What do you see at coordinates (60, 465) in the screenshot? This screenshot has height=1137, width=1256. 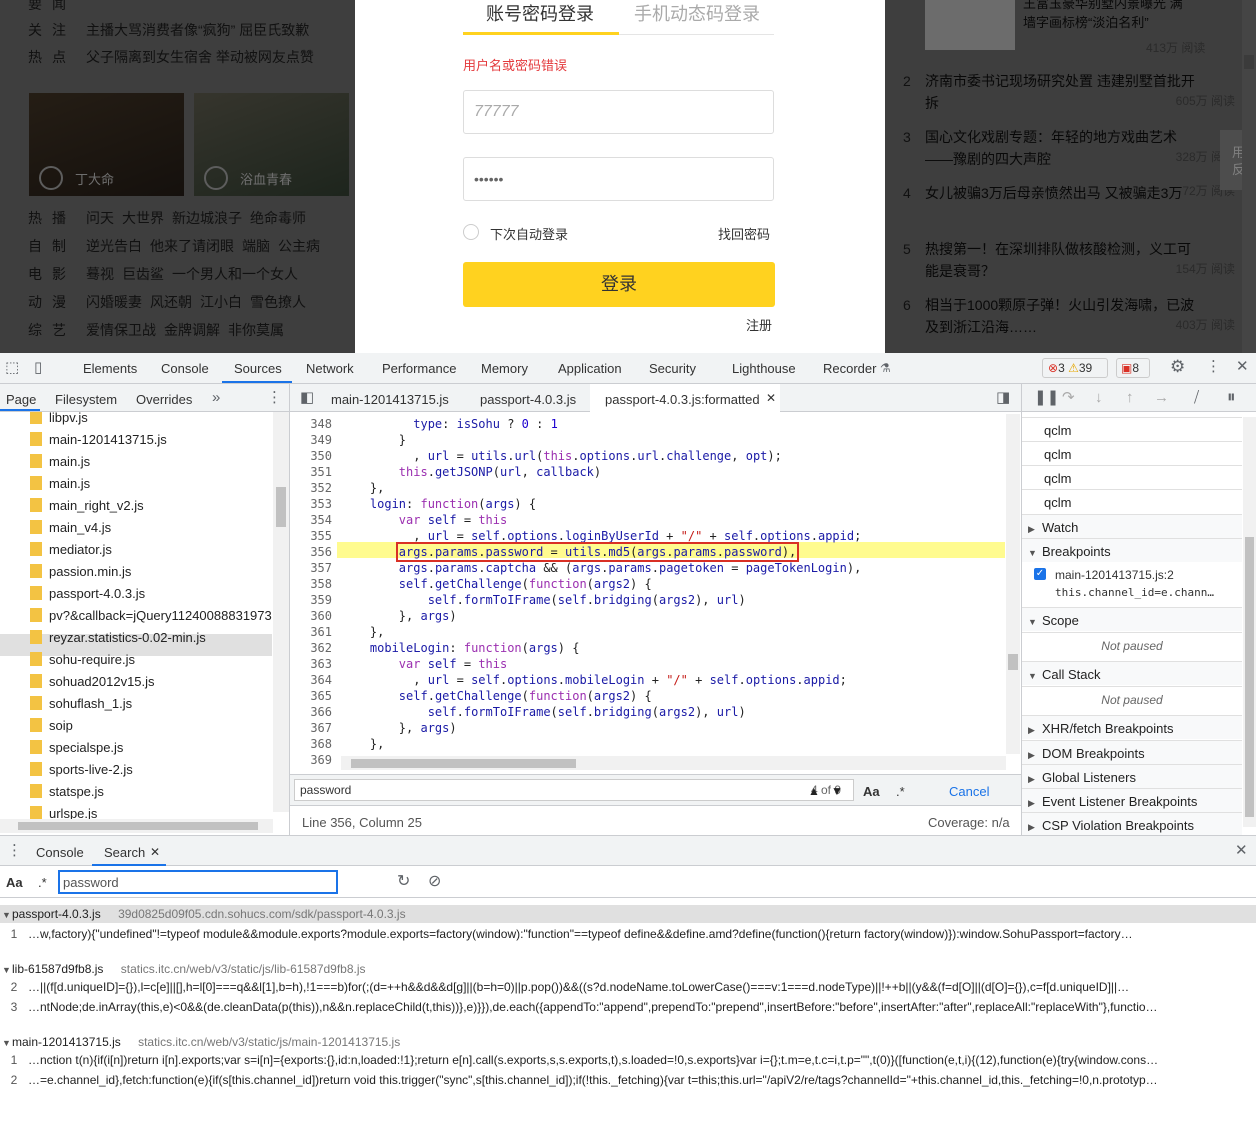 I see `file-item: main.js` at bounding box center [60, 465].